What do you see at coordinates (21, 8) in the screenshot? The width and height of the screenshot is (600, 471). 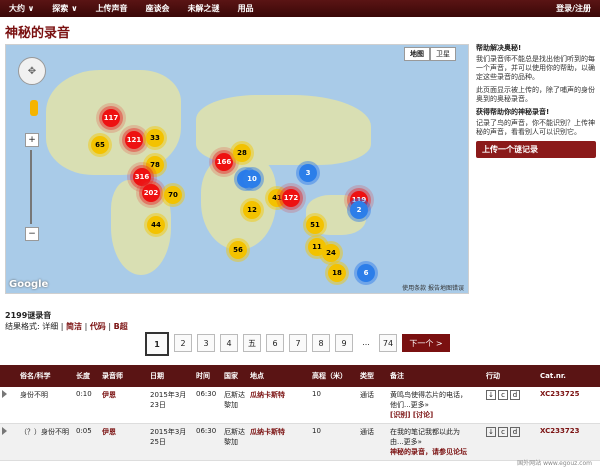 I see `nav-about: 大约 ∨` at bounding box center [21, 8].